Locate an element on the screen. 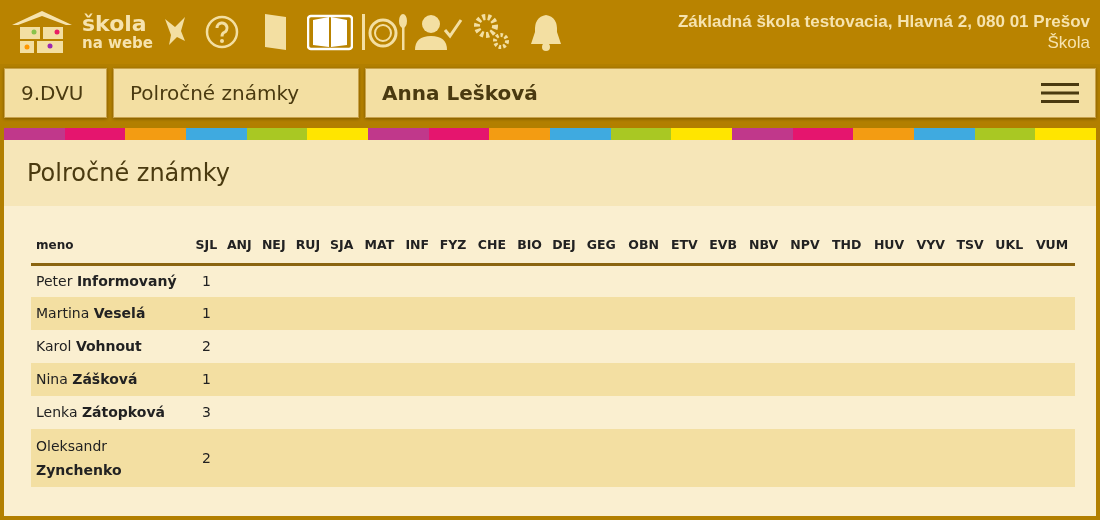  student-name-cell: Peter Informovaný is located at coordinates (111, 281).